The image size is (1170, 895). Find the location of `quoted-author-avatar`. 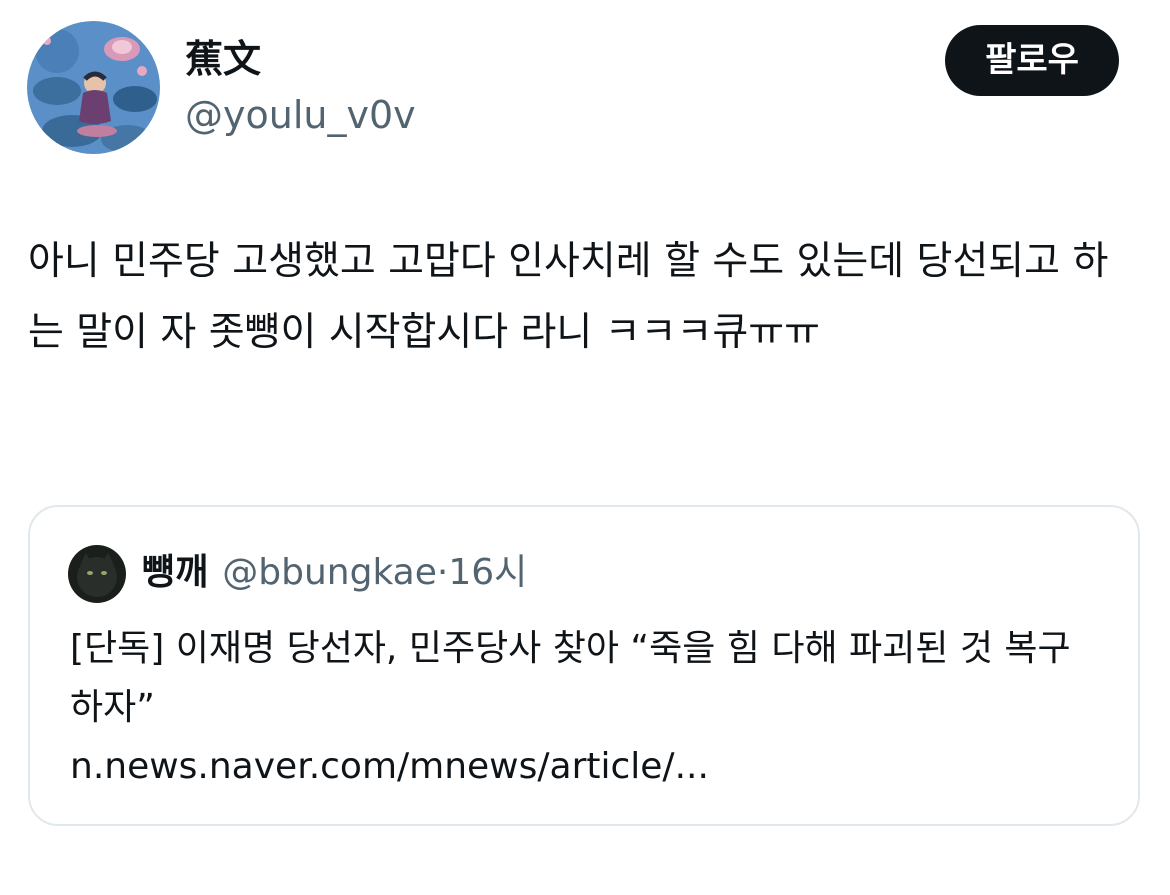

quoted-author-avatar is located at coordinates (97, 574).